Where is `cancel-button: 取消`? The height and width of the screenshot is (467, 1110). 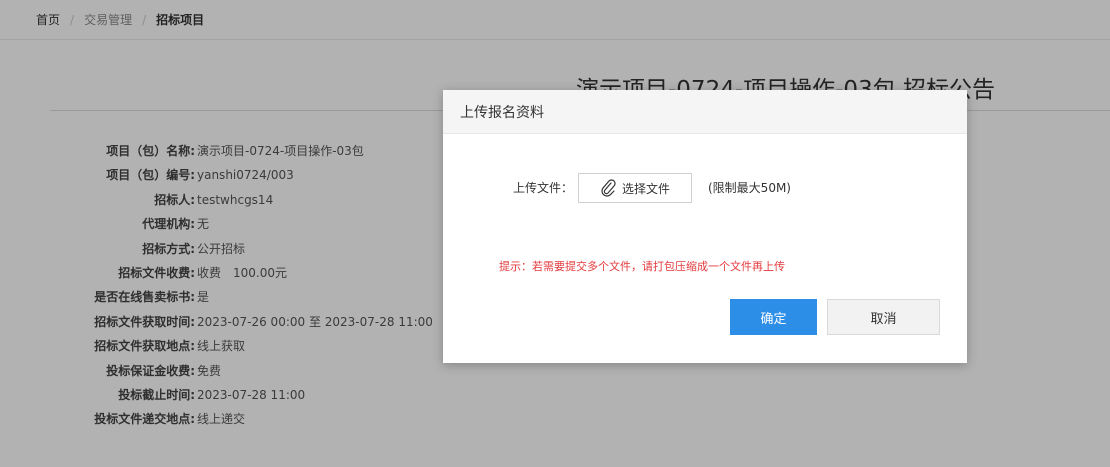 cancel-button: 取消 is located at coordinates (883, 317).